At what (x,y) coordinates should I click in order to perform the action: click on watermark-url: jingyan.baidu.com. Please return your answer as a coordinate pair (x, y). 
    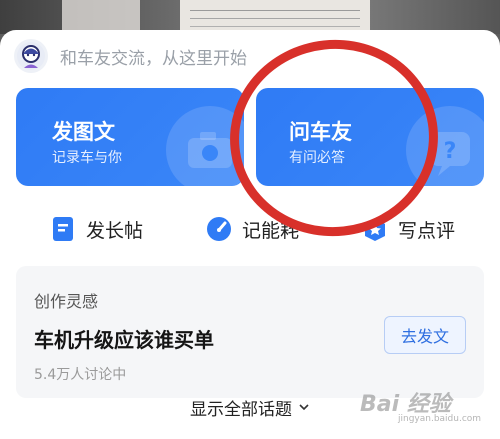
    Looking at the image, I should click on (440, 419).